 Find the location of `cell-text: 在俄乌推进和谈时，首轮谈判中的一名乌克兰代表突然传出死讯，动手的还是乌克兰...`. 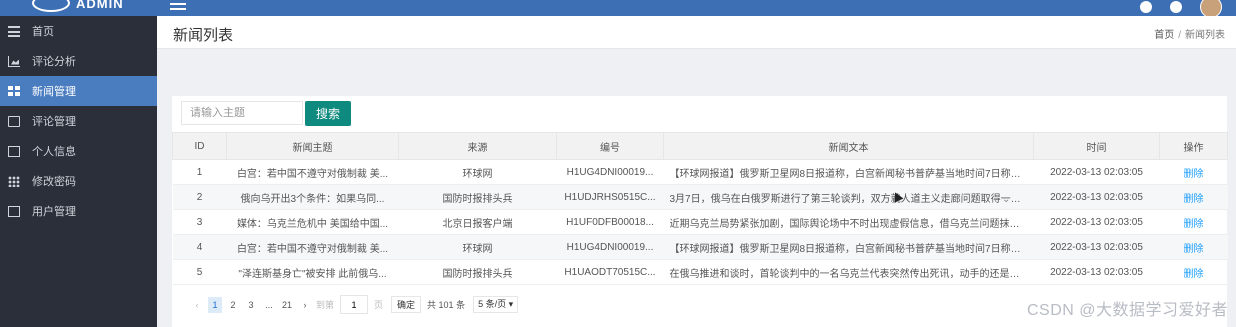

cell-text: 在俄乌推进和谈时，首轮谈判中的一名乌克兰代表突然传出死讯，动手的还是乌克兰... is located at coordinates (848, 272).